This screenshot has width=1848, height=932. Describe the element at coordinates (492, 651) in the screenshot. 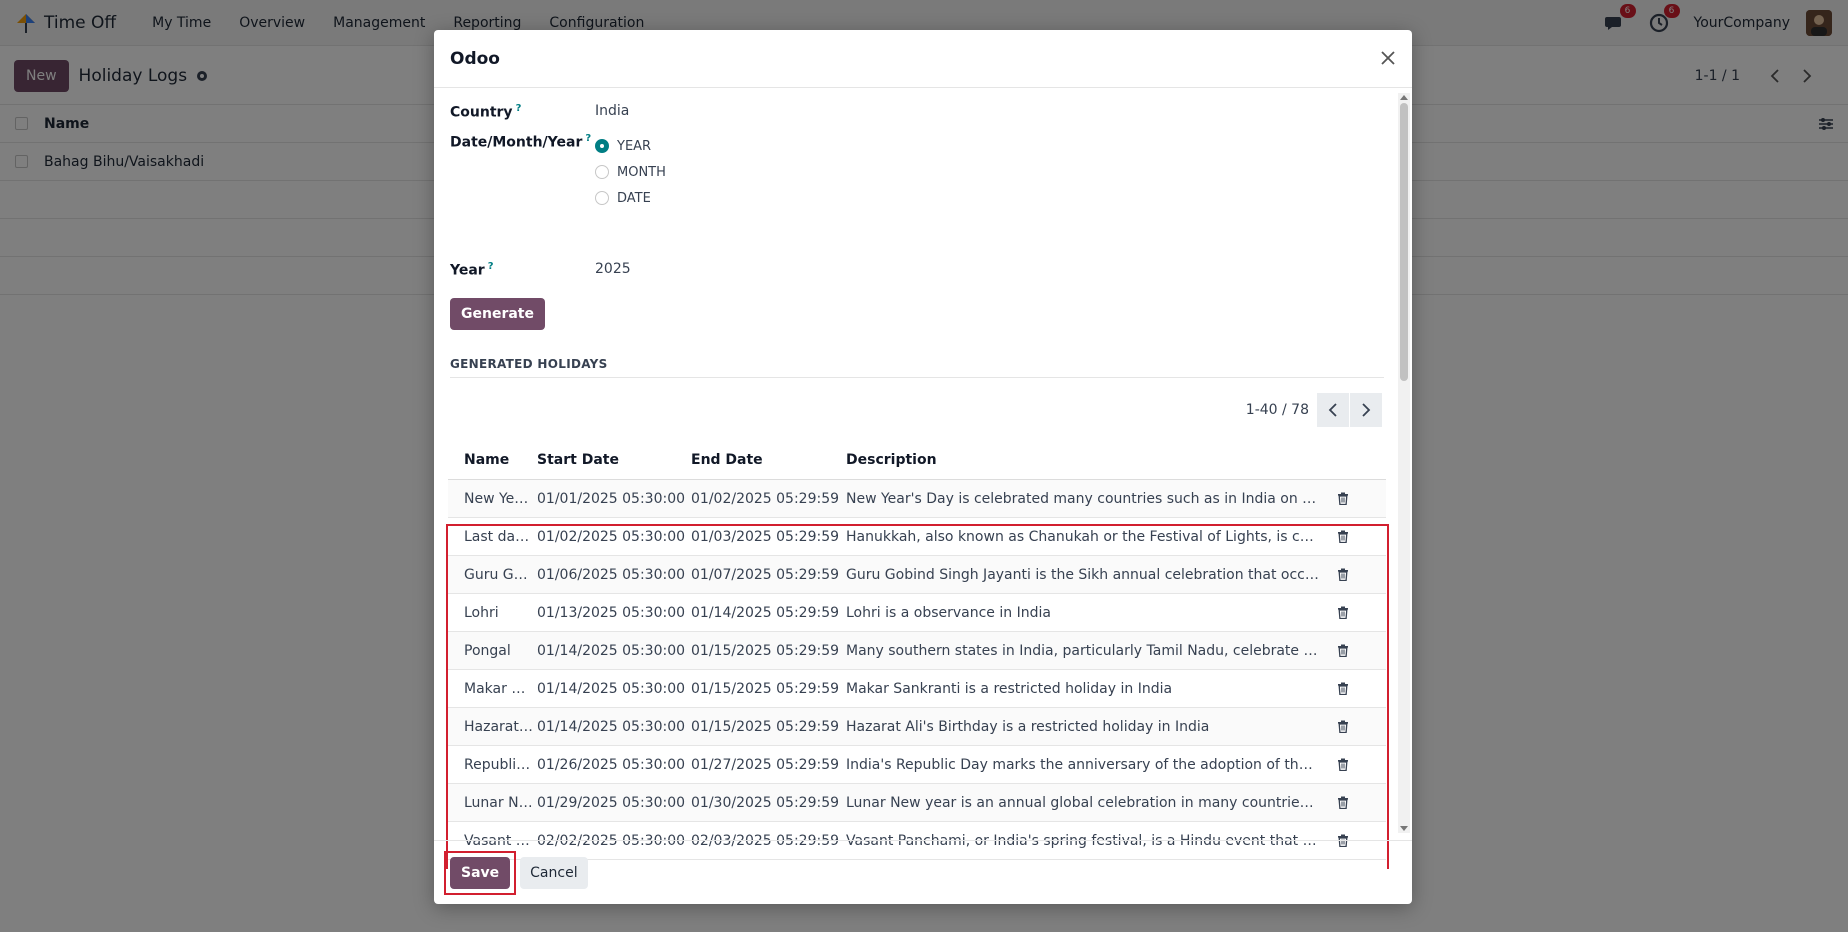

I see `holiday-name-cell: Pongal` at that location.